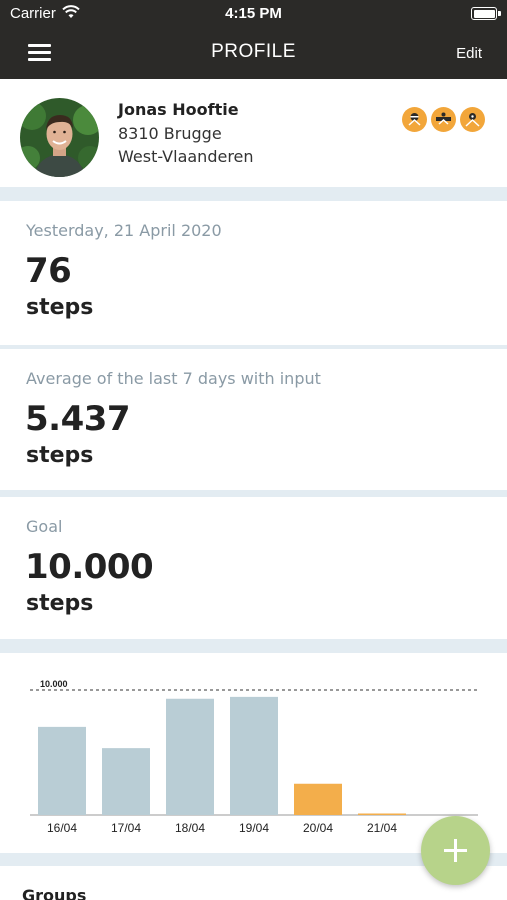 Image resolution: width=507 pixels, height=900 pixels. What do you see at coordinates (124, 230) in the screenshot?
I see `stat-label: Yesterday, 21 April 2020` at bounding box center [124, 230].